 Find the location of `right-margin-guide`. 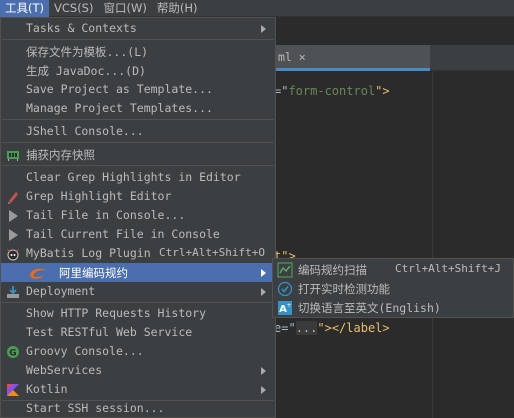

right-margin-guide is located at coordinates (432, 244).